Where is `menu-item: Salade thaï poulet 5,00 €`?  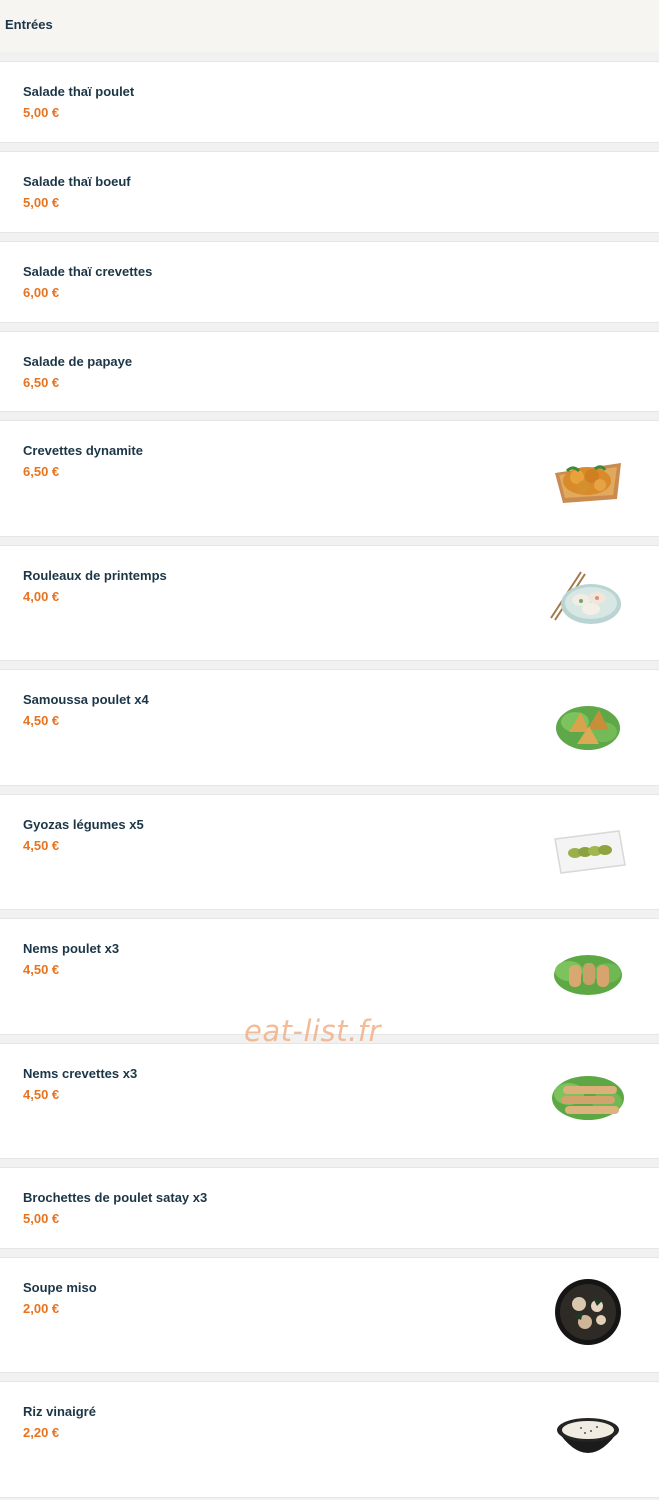 menu-item: Salade thaï poulet 5,00 € is located at coordinates (329, 102).